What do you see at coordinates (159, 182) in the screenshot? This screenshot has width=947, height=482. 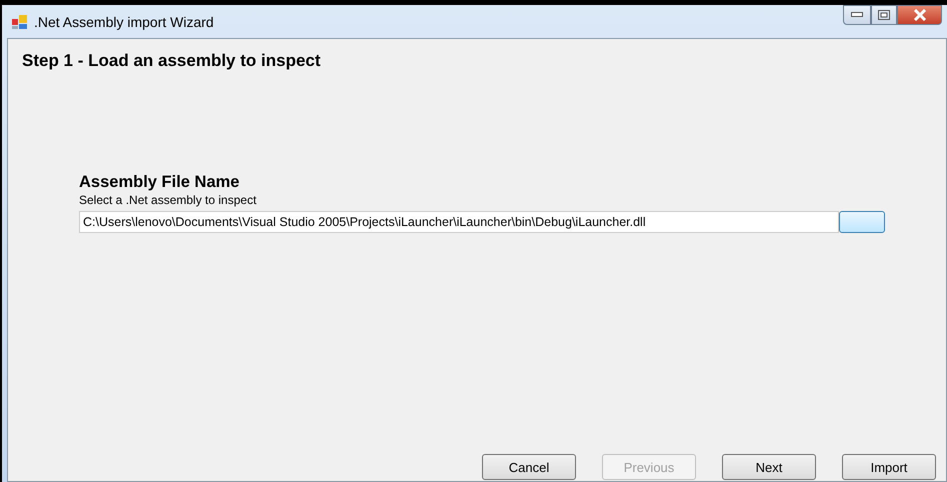 I see `section-heading: Assembly File Name` at bounding box center [159, 182].